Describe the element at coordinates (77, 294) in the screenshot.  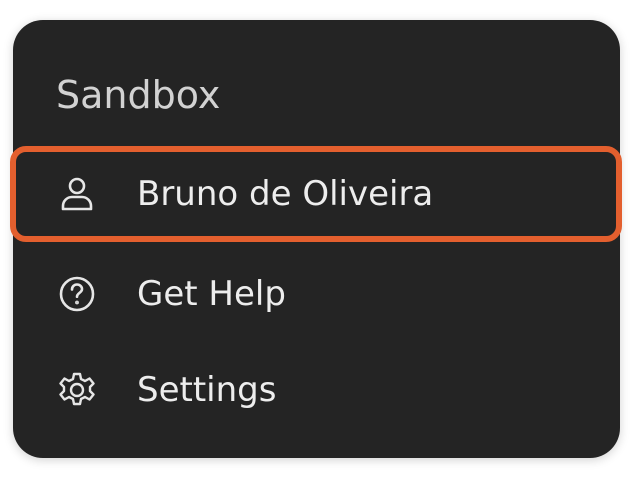
I see `help-circle-icon` at that location.